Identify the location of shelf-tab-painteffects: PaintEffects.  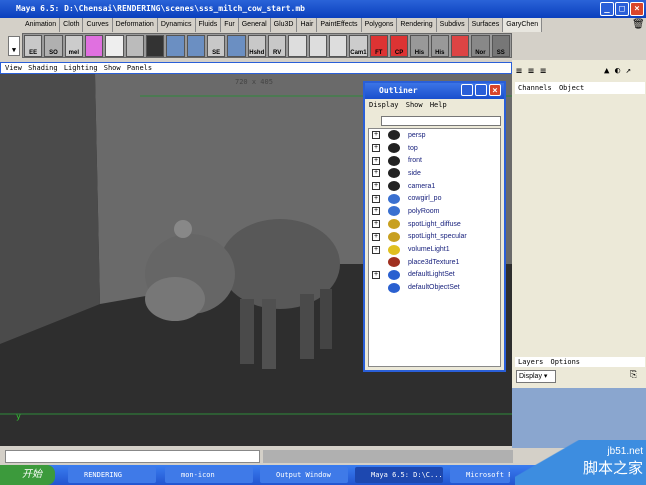
(339, 25).